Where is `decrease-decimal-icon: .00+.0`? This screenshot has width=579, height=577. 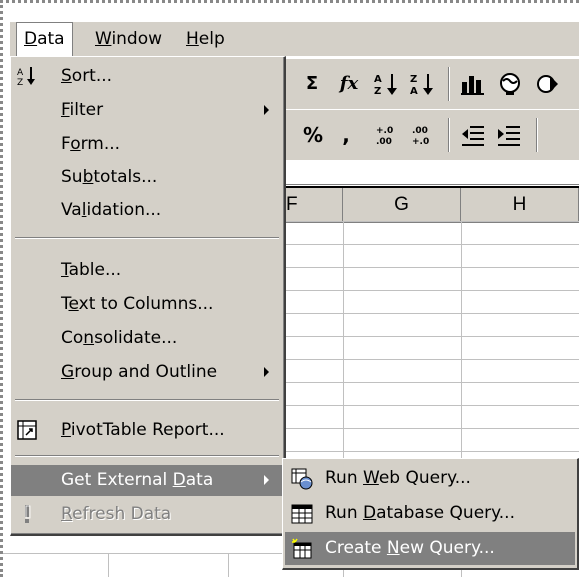
decrease-decimal-icon: .00+.0 is located at coordinates (420, 136).